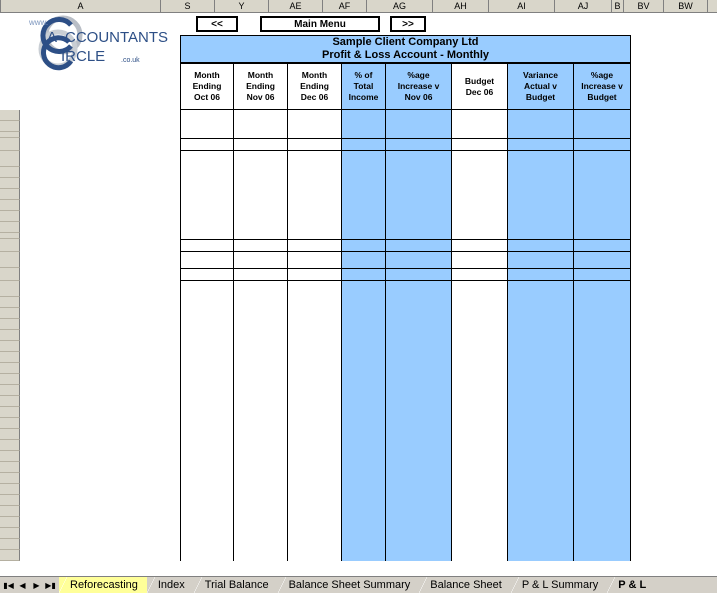  Describe the element at coordinates (36, 585) in the screenshot. I see `next-sheet-icon: ▶` at that location.